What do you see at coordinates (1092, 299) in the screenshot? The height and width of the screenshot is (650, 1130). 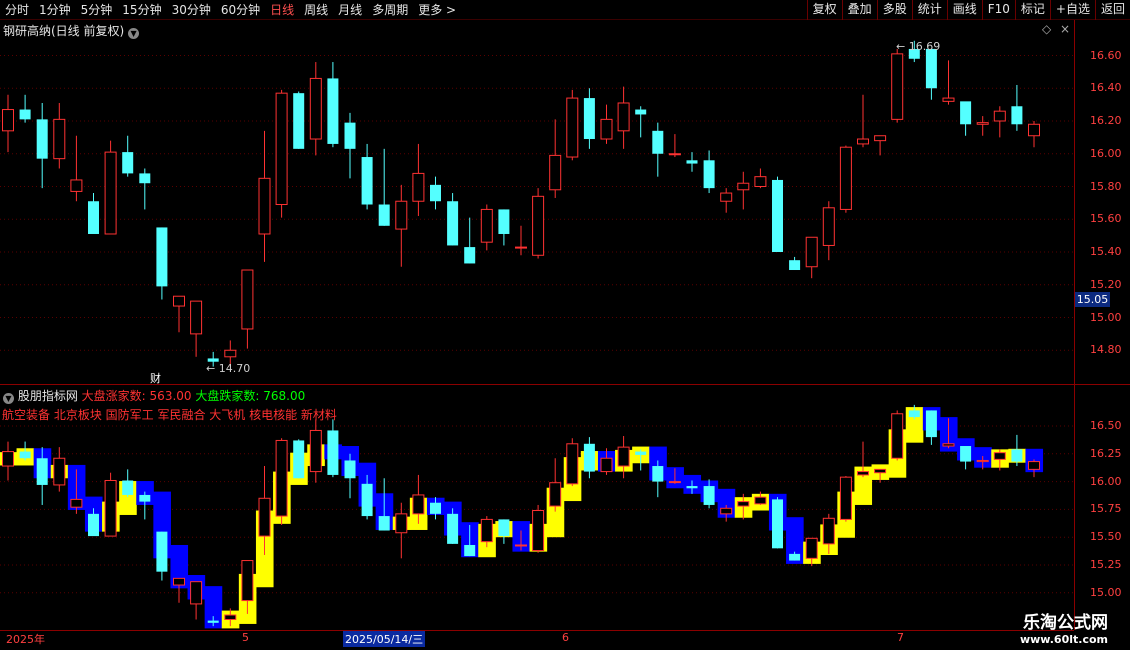 I see `current-price-tag: 15.05` at bounding box center [1092, 299].